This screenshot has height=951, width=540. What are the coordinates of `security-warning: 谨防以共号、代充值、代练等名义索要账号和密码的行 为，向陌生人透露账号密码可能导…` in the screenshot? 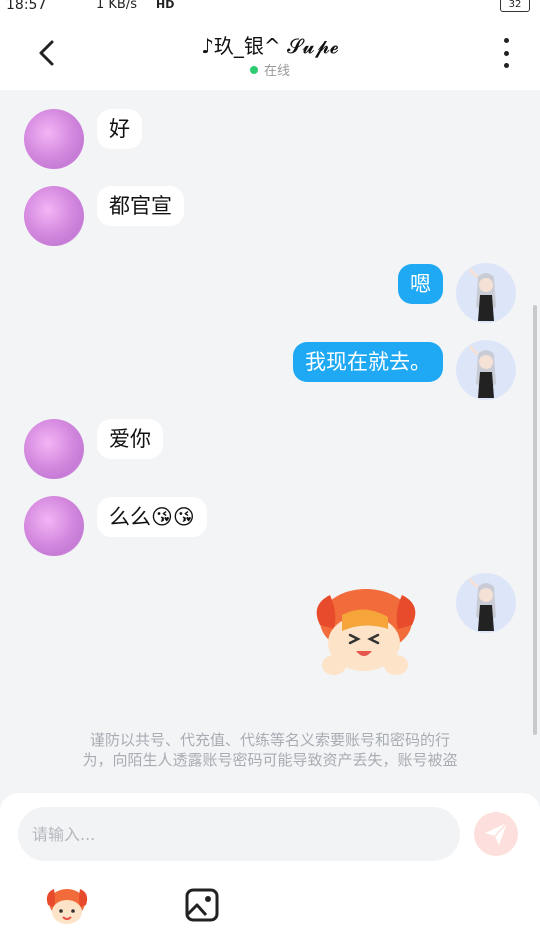 It's located at (270, 750).